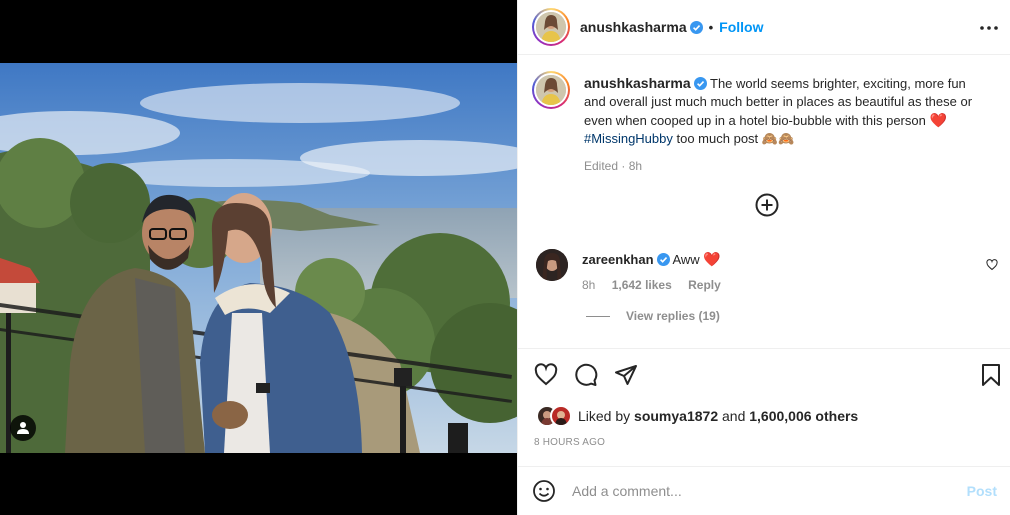 Image resolution: width=1010 pixels, height=515 pixels. What do you see at coordinates (569, 442) in the screenshot?
I see `post-timestamp: 8 HOURS AGO` at bounding box center [569, 442].